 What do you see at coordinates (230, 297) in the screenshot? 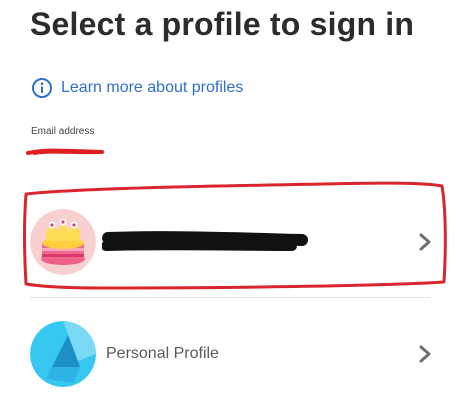
I see `profile-divider` at bounding box center [230, 297].